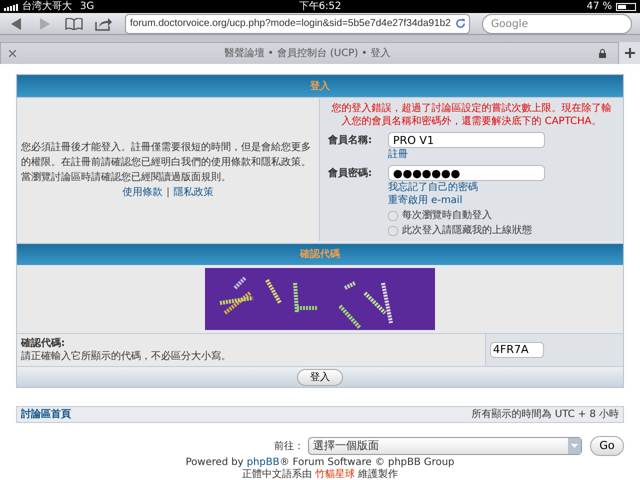 Image resolution: width=640 pixels, height=480 pixels. I want to click on tab-title: 醫聲論壇 • 會員控制台 (UCP) • 登入, so click(308, 53).